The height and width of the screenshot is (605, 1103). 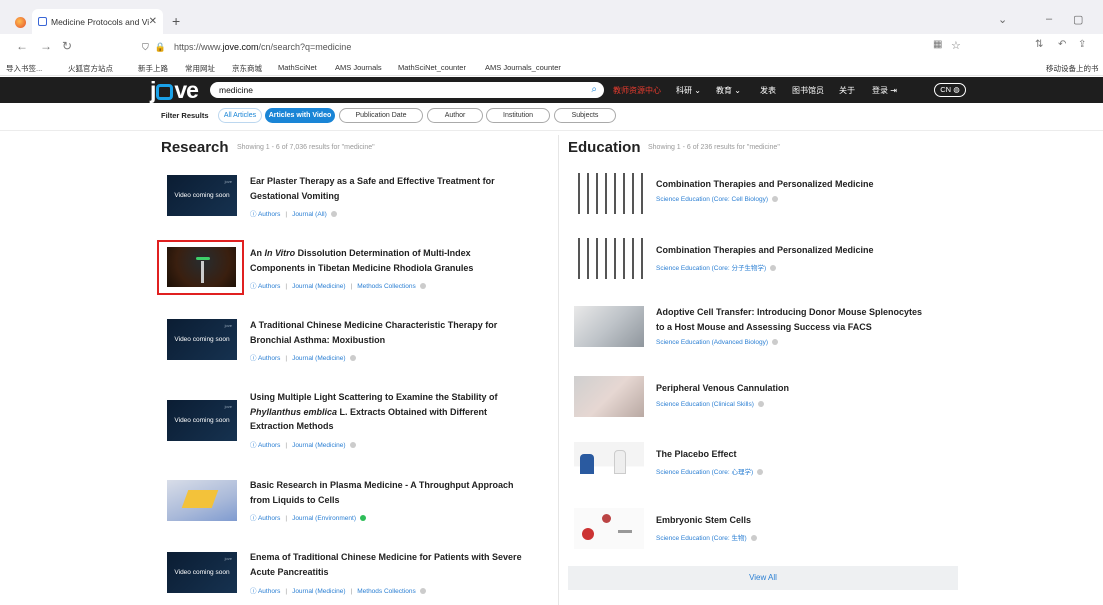 I want to click on reload-icon: ↻, so click(x=67, y=46).